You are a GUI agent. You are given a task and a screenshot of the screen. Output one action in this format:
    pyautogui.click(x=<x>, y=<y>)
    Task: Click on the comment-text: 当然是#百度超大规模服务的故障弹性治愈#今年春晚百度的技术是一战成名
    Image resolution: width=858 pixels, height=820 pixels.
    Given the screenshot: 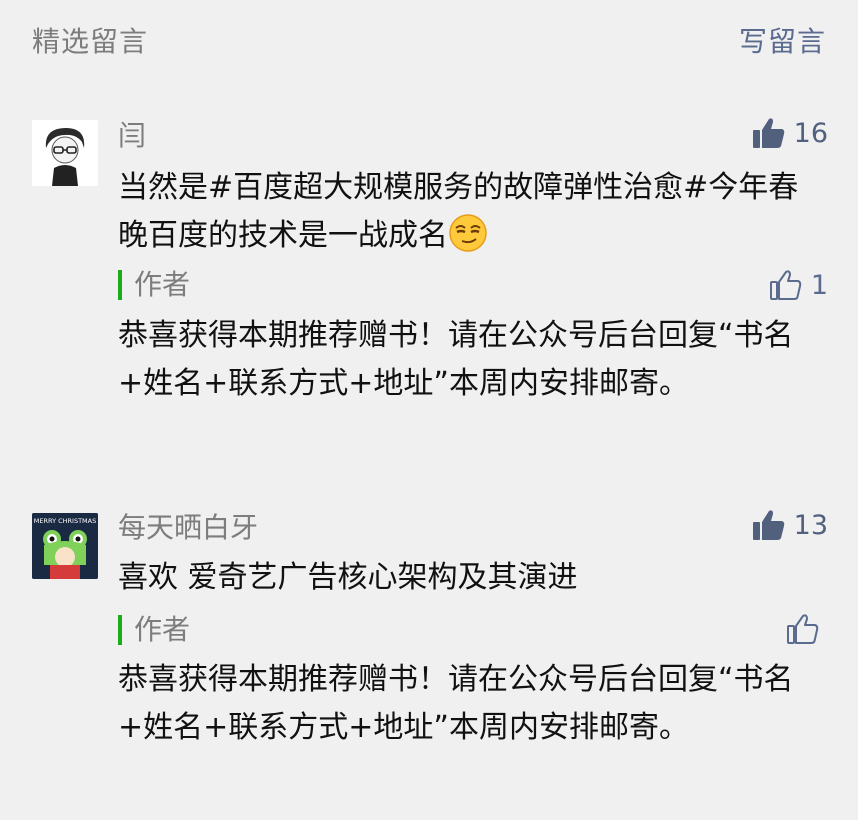 What is the action you would take?
    pyautogui.click(x=458, y=211)
    